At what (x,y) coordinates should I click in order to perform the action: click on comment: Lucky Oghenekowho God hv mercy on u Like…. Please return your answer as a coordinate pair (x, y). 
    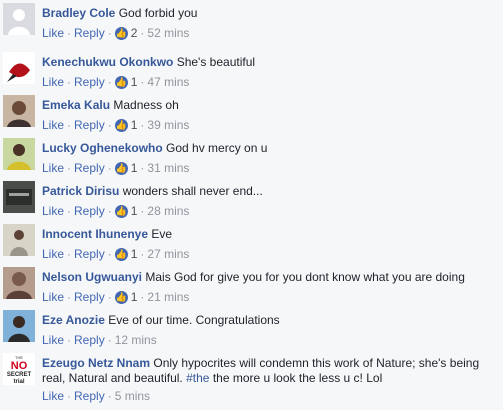
    Looking at the image, I should click on (251, 158).